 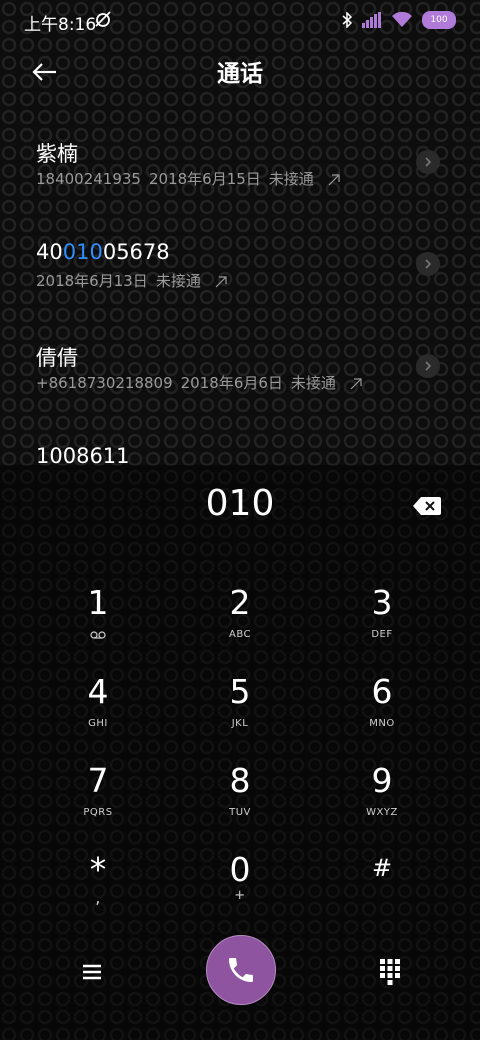 What do you see at coordinates (98, 780) in the screenshot?
I see `key-digit: 7` at bounding box center [98, 780].